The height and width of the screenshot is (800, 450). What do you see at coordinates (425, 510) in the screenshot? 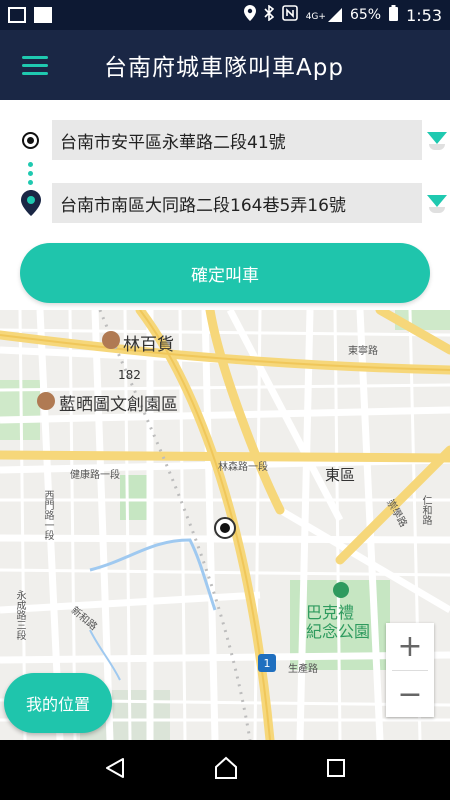
I see `road-label-renhe: 仁和路` at bounding box center [425, 510].